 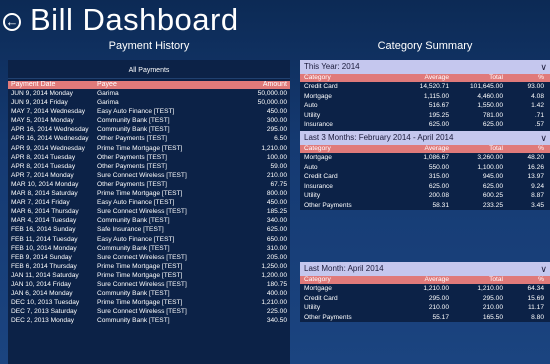 I want to click on column-header-amount: Amount, so click(x=257, y=85).